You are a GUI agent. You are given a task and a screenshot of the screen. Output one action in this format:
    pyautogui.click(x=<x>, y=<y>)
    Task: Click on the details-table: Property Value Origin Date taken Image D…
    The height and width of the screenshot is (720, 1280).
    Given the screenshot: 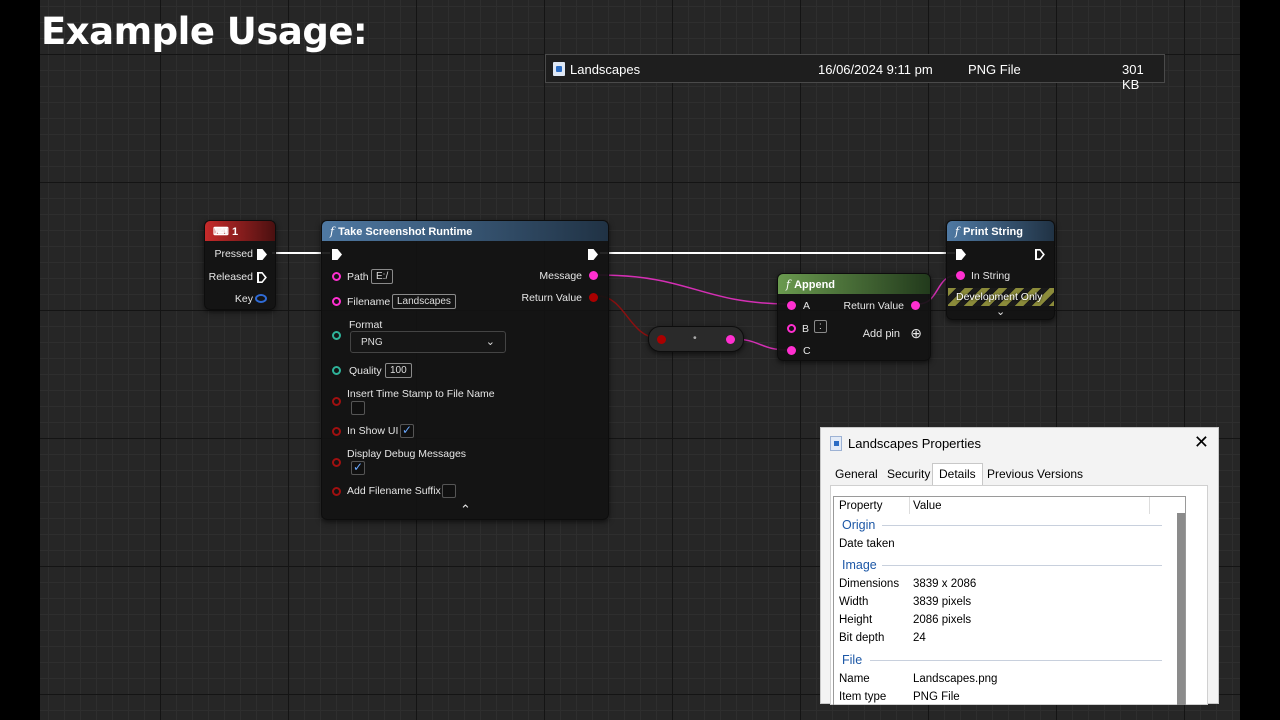 What is the action you would take?
    pyautogui.click(x=1009, y=600)
    